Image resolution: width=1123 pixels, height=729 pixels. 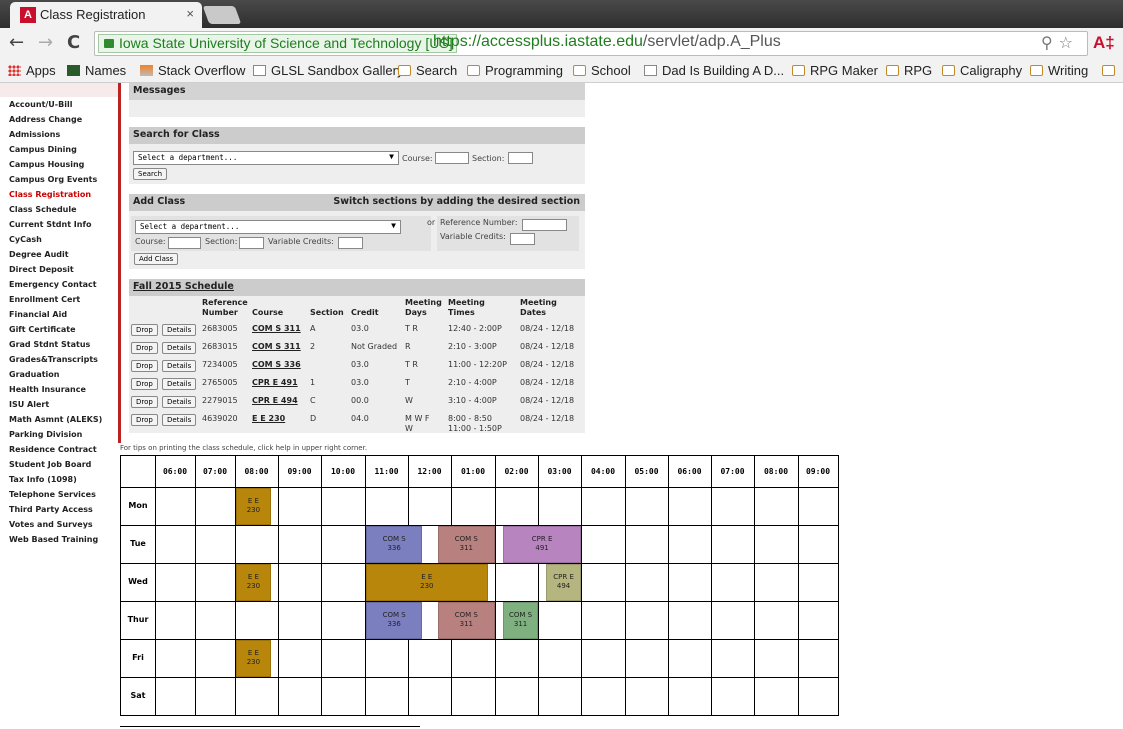 What do you see at coordinates (275, 382) in the screenshot?
I see `course-link: CPR E 491` at bounding box center [275, 382].